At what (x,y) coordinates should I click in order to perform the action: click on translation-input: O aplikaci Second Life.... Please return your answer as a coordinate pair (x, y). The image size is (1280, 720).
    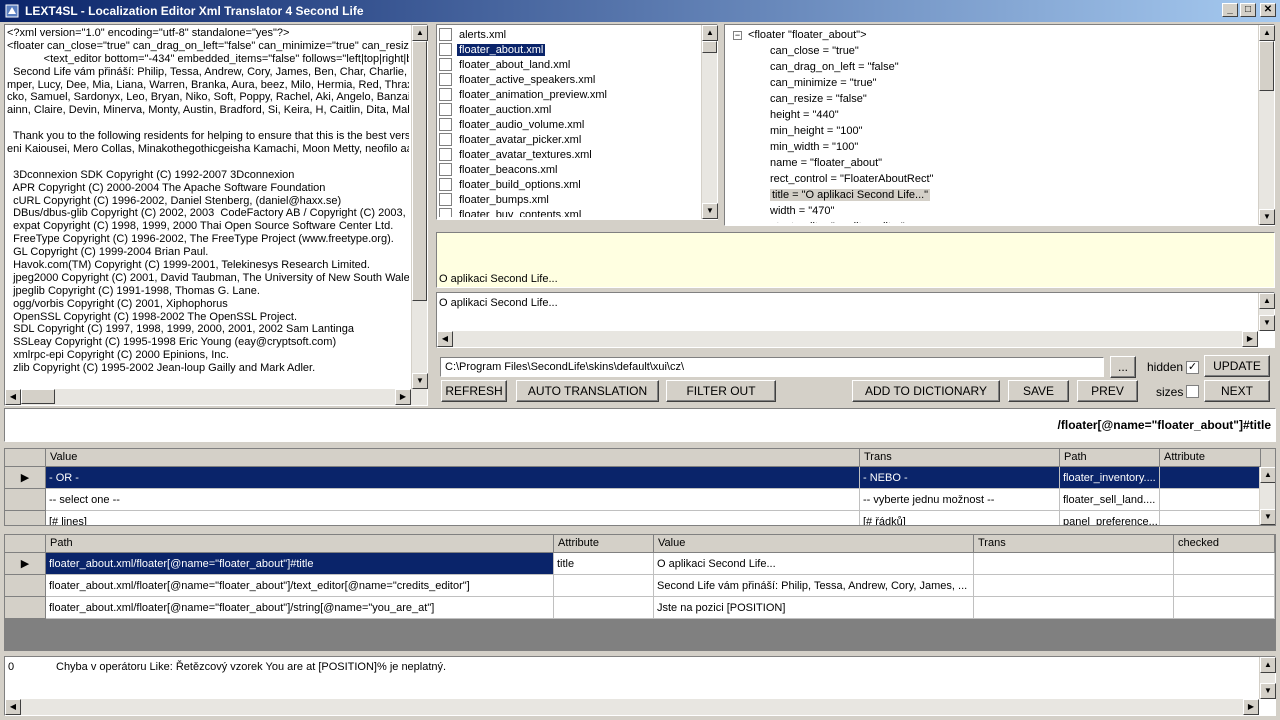
    Looking at the image, I should click on (498, 303).